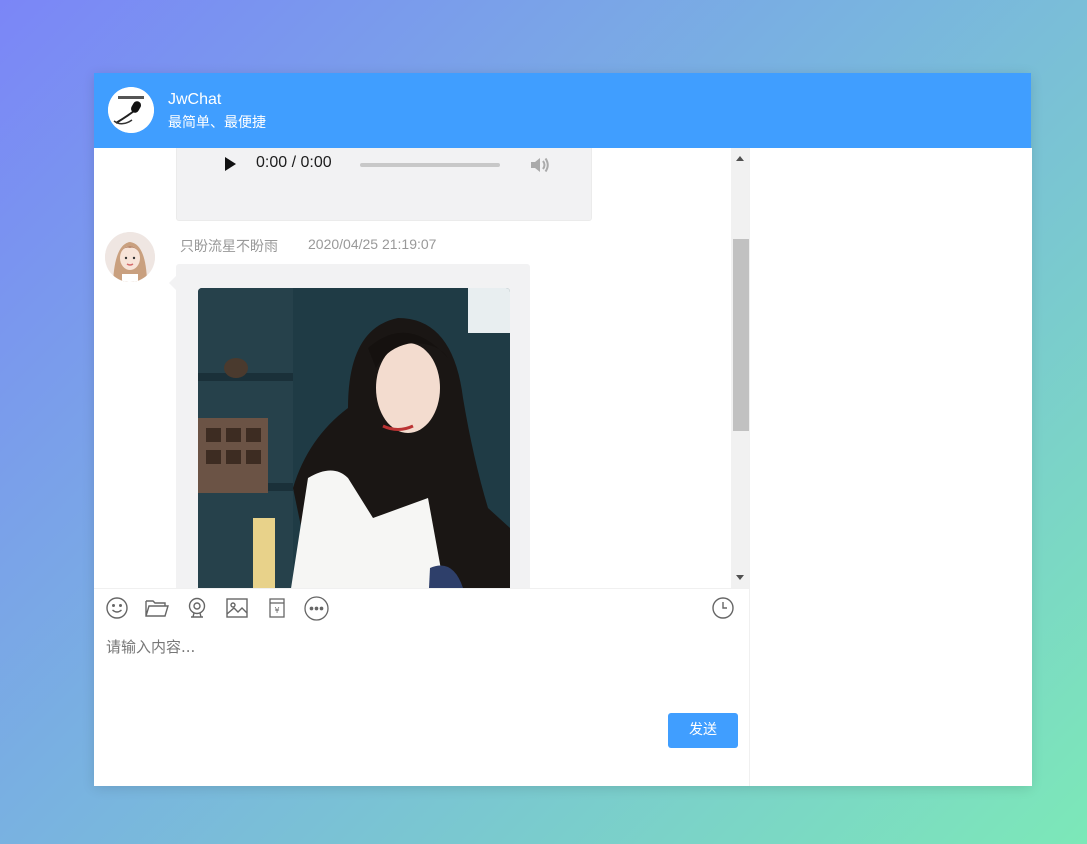 The width and height of the screenshot is (1087, 844). What do you see at coordinates (430, 165) in the screenshot?
I see `audio-progress-bar` at bounding box center [430, 165].